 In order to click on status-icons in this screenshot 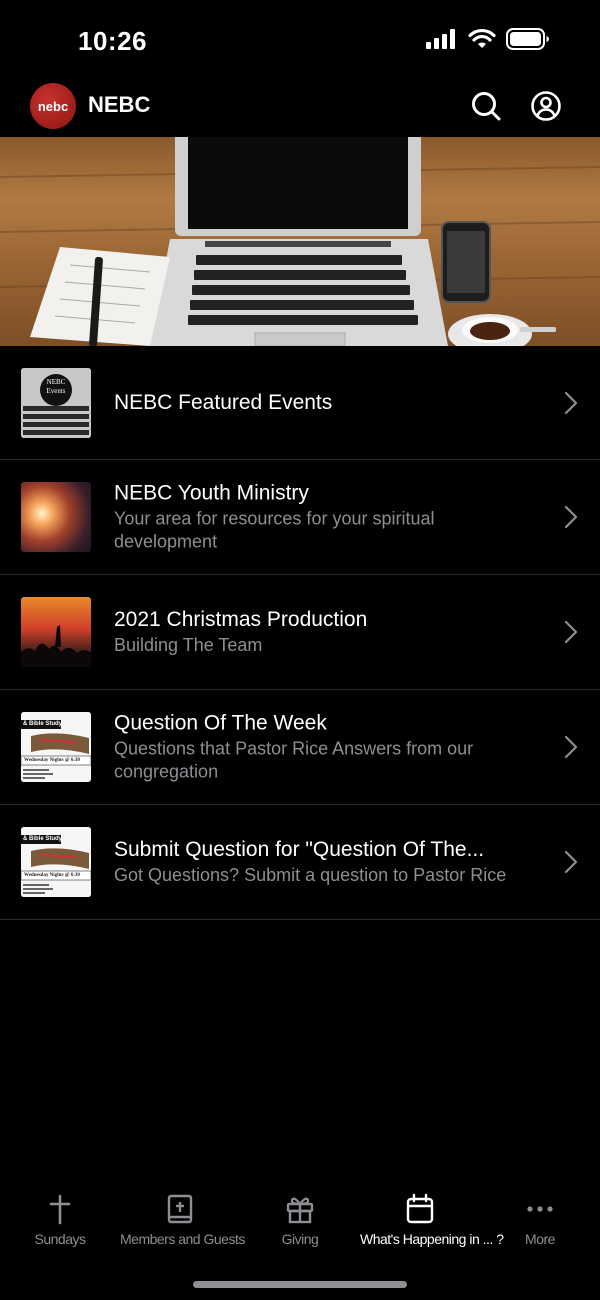, I will do `click(488, 39)`.